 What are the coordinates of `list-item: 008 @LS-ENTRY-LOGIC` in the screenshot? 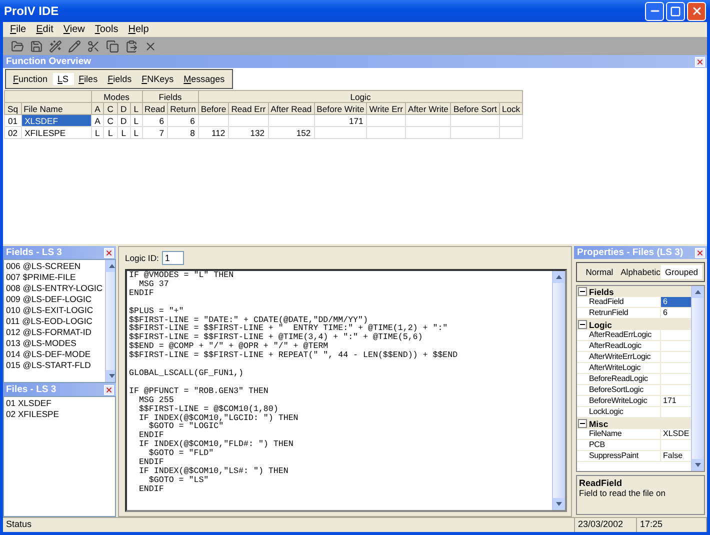 It's located at (54, 288).